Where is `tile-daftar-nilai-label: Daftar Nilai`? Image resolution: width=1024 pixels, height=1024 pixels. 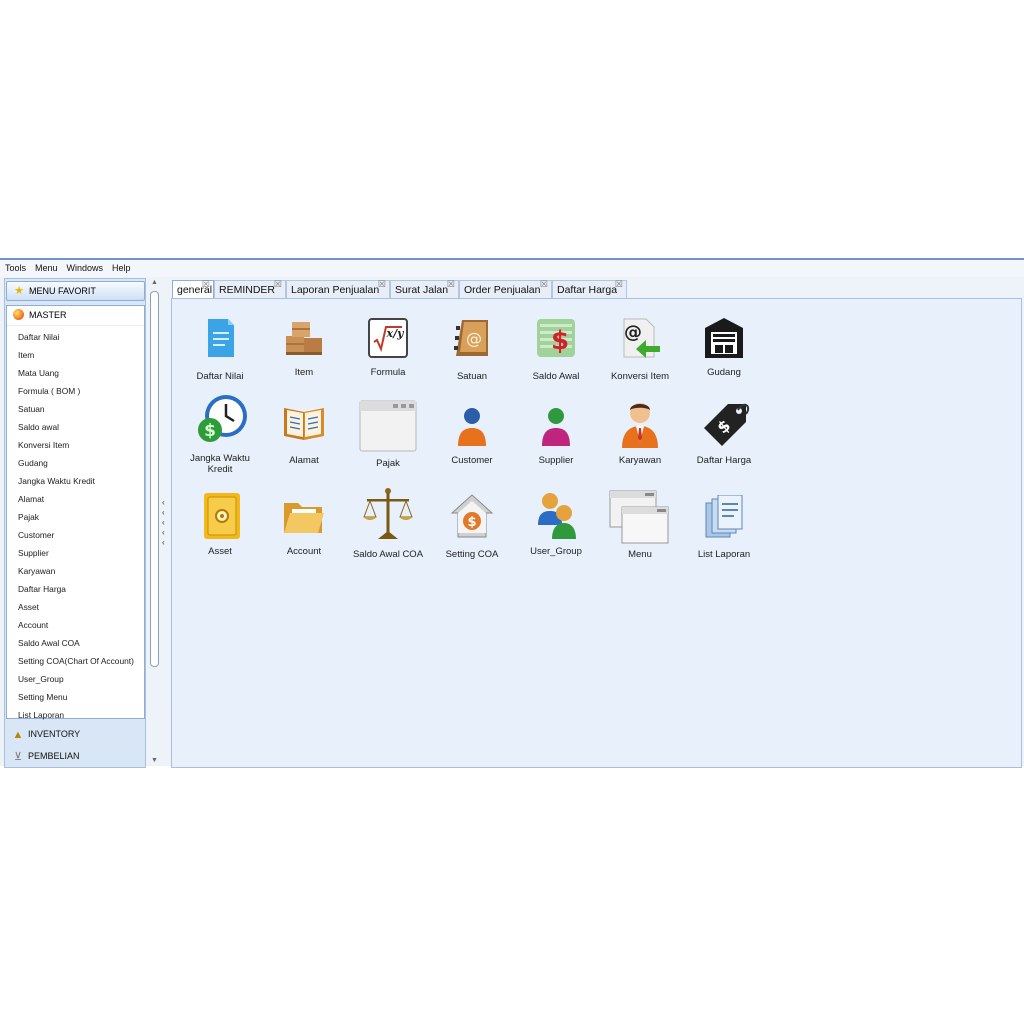
tile-daftar-nilai-label: Daftar Nilai is located at coordinates (220, 376).